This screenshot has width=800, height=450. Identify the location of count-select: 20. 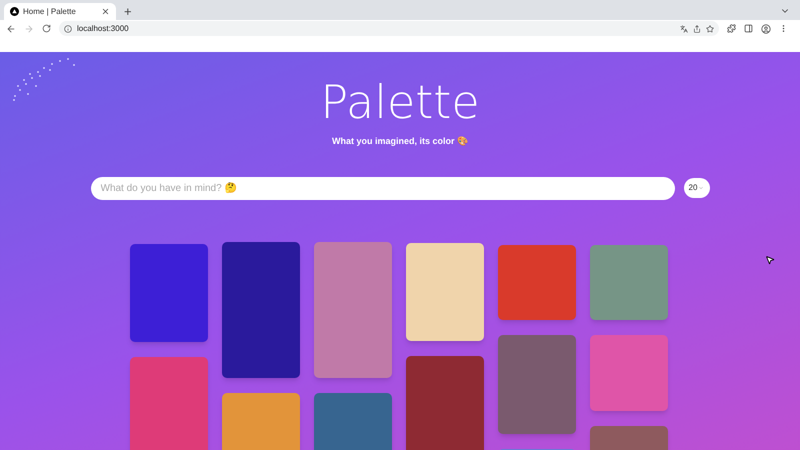
(697, 188).